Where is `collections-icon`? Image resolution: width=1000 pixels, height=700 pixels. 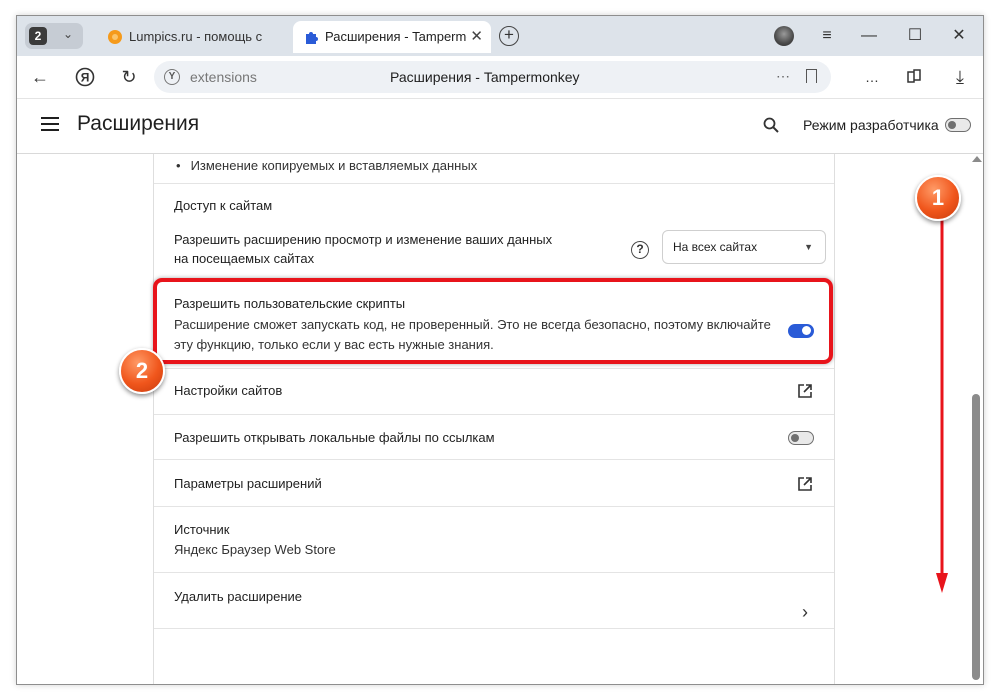
collections-icon is located at coordinates (914, 77).